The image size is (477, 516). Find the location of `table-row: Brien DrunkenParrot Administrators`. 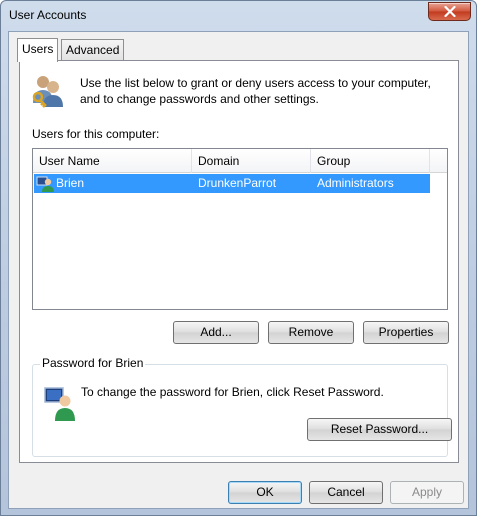

table-row: Brien DrunkenParrot Administrators is located at coordinates (232, 183).